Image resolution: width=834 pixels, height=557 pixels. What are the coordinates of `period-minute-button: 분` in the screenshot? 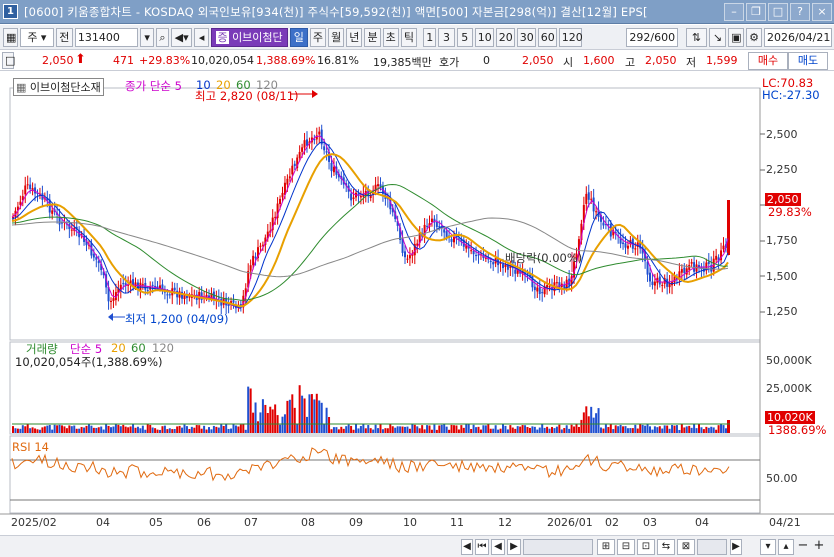 It's located at (372, 37).